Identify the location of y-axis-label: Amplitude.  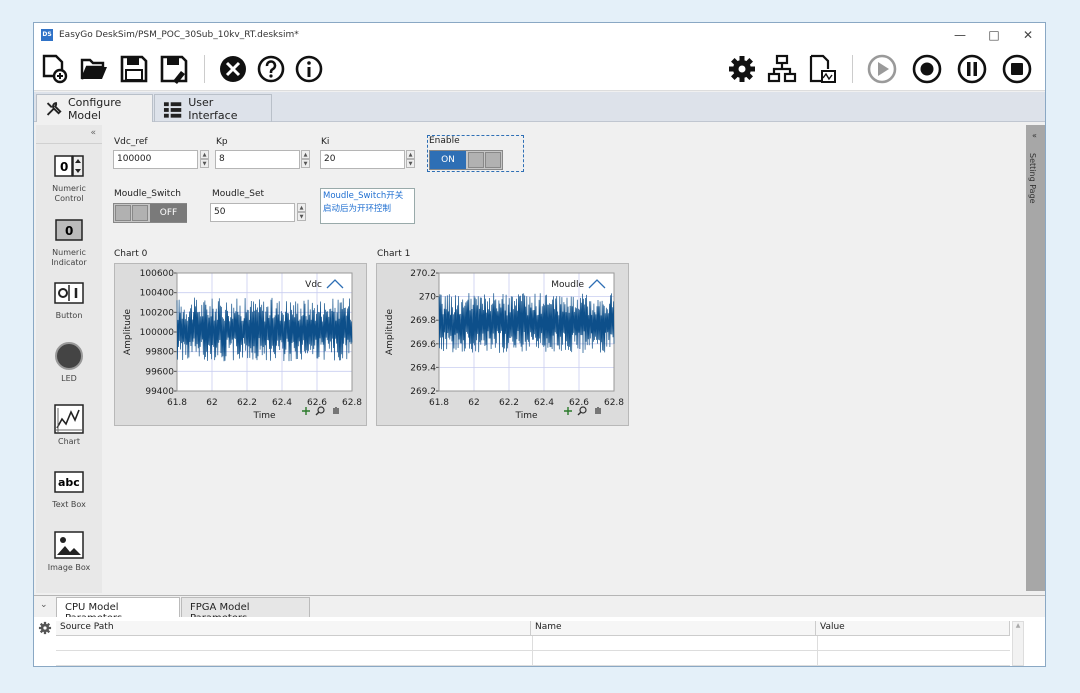
(390, 331).